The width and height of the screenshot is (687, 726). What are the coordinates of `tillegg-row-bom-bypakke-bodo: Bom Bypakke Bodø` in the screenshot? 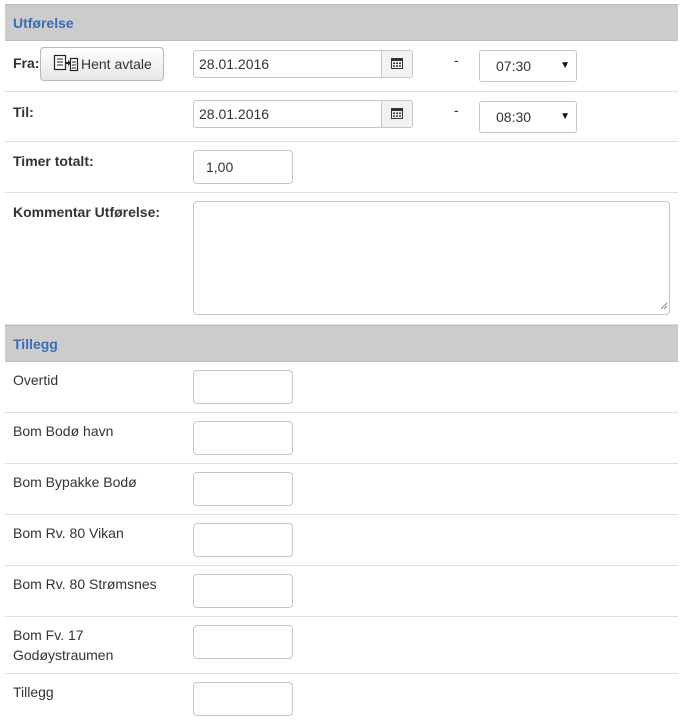 It's located at (341, 489).